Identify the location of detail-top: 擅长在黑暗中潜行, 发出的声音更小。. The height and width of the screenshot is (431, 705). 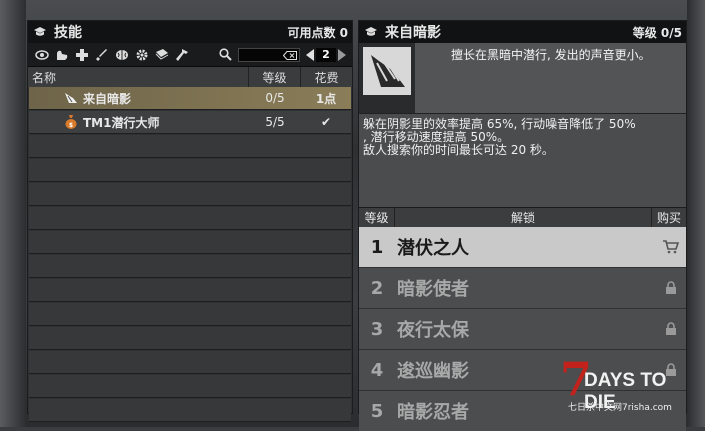
(522, 78).